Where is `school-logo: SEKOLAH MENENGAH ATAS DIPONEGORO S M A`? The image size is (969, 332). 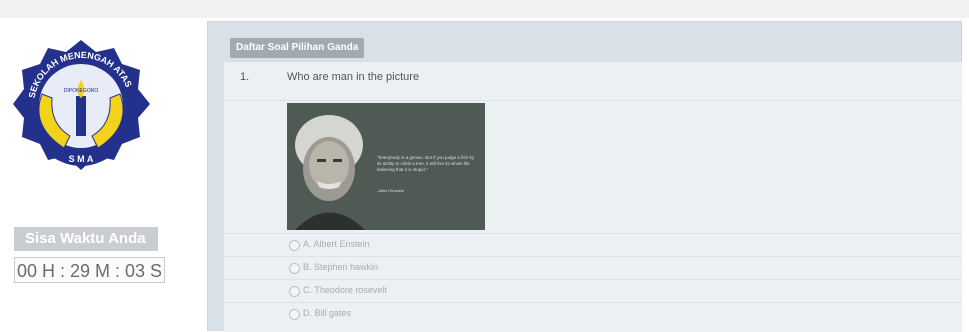
school-logo: SEKOLAH MENENGAH ATAS DIPONEGORO S M A is located at coordinates (81, 110).